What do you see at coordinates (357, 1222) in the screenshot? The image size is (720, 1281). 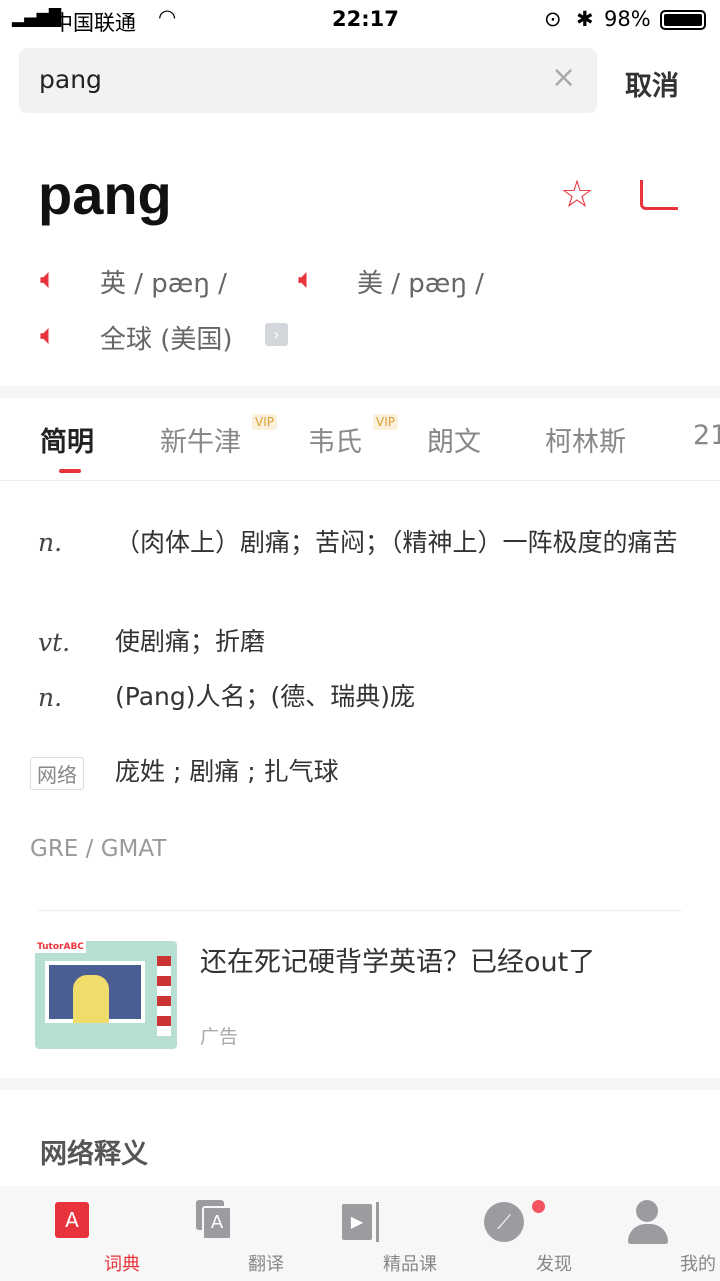 I see `play-icon: ▶` at bounding box center [357, 1222].